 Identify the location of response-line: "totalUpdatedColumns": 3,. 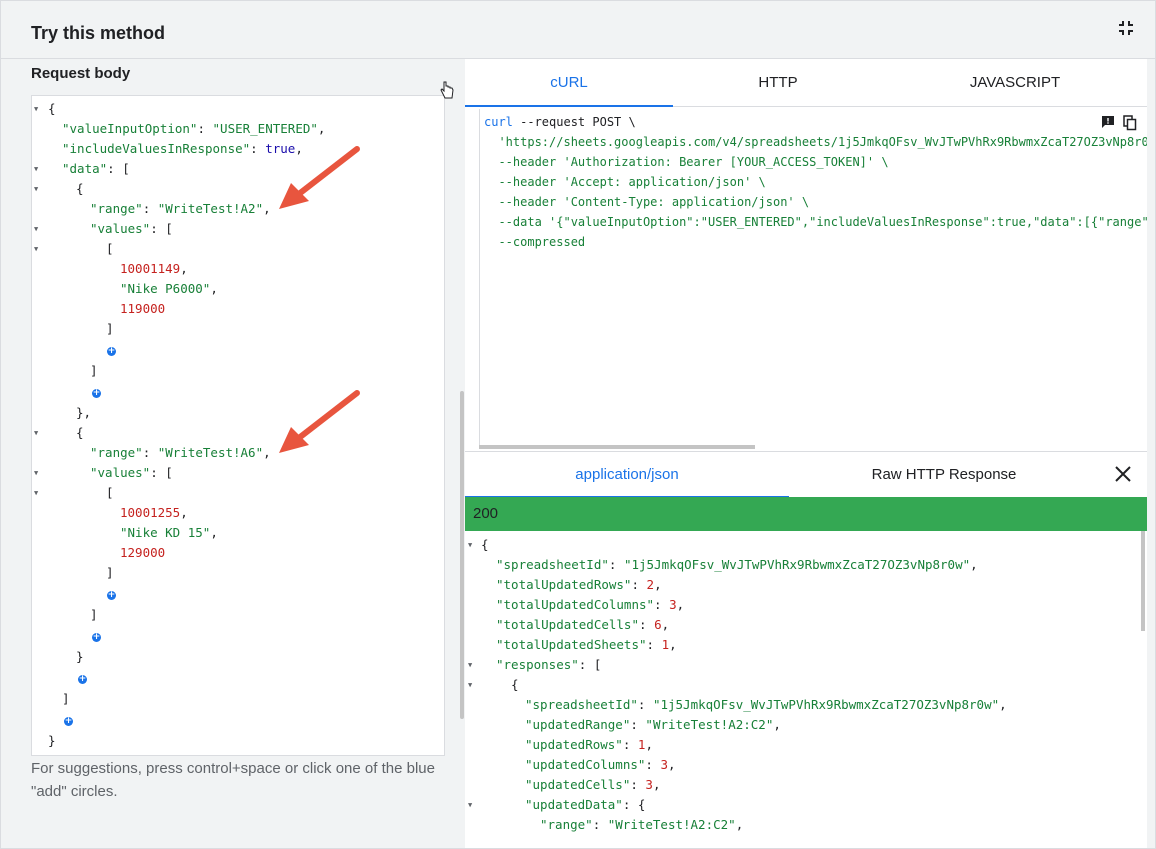
(590, 604).